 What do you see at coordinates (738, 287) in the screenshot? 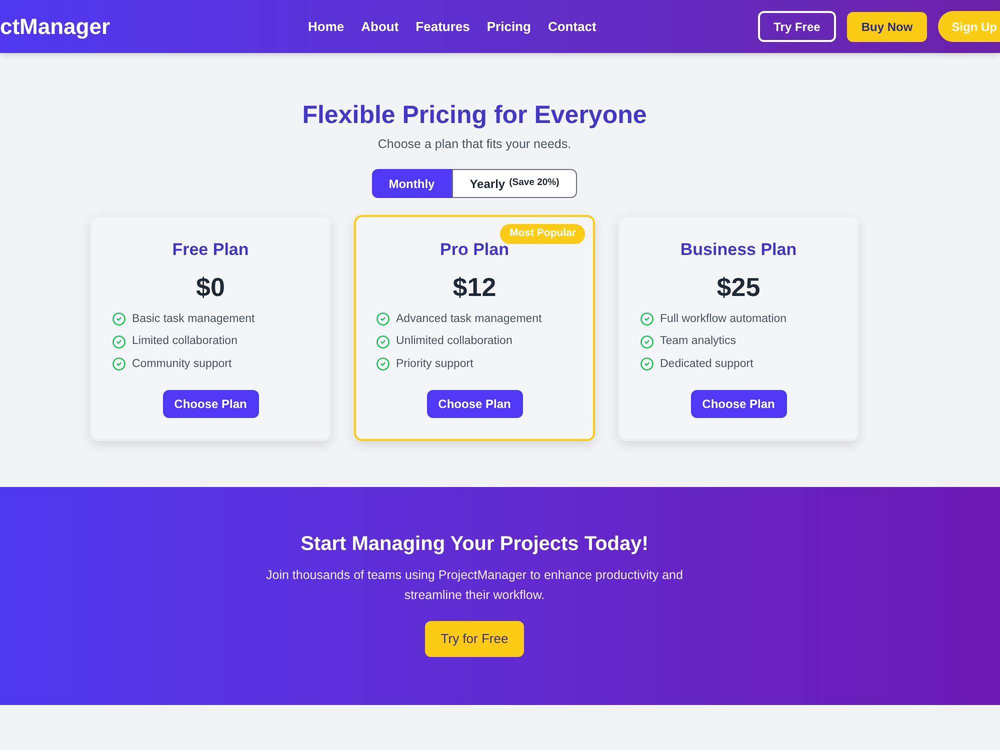
I see `plan-price: $25` at bounding box center [738, 287].